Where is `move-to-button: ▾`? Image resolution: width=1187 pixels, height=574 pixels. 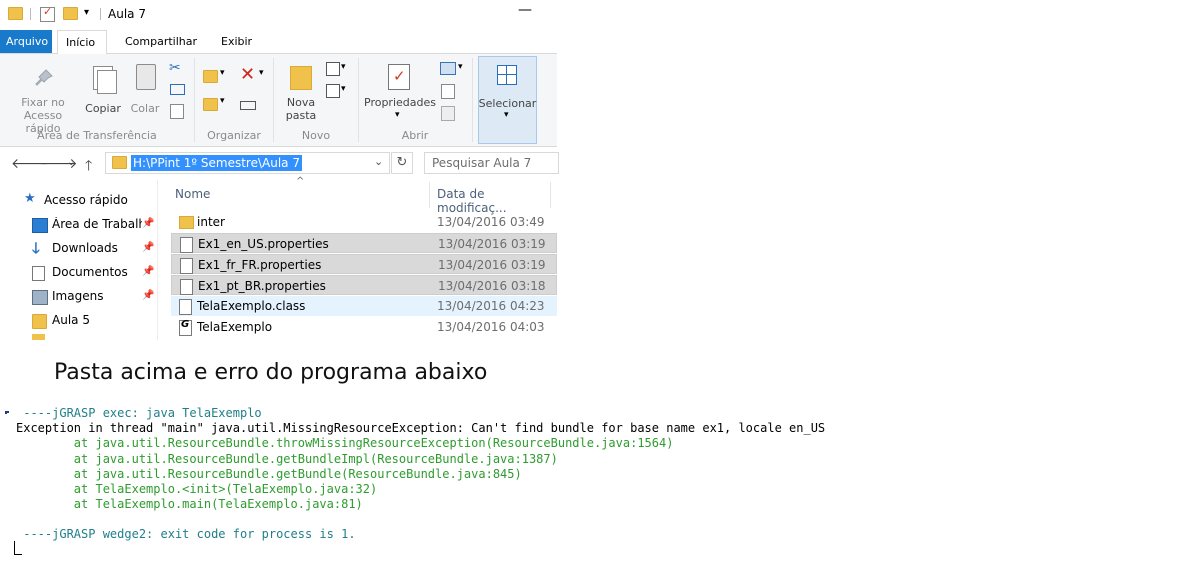 move-to-button: ▾ is located at coordinates (216, 77).